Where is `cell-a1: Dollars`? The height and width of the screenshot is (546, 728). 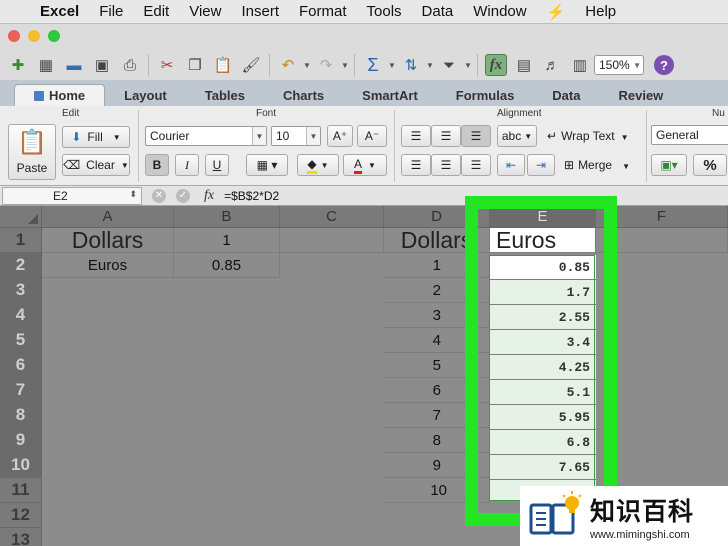 cell-a1: Dollars is located at coordinates (108, 240).